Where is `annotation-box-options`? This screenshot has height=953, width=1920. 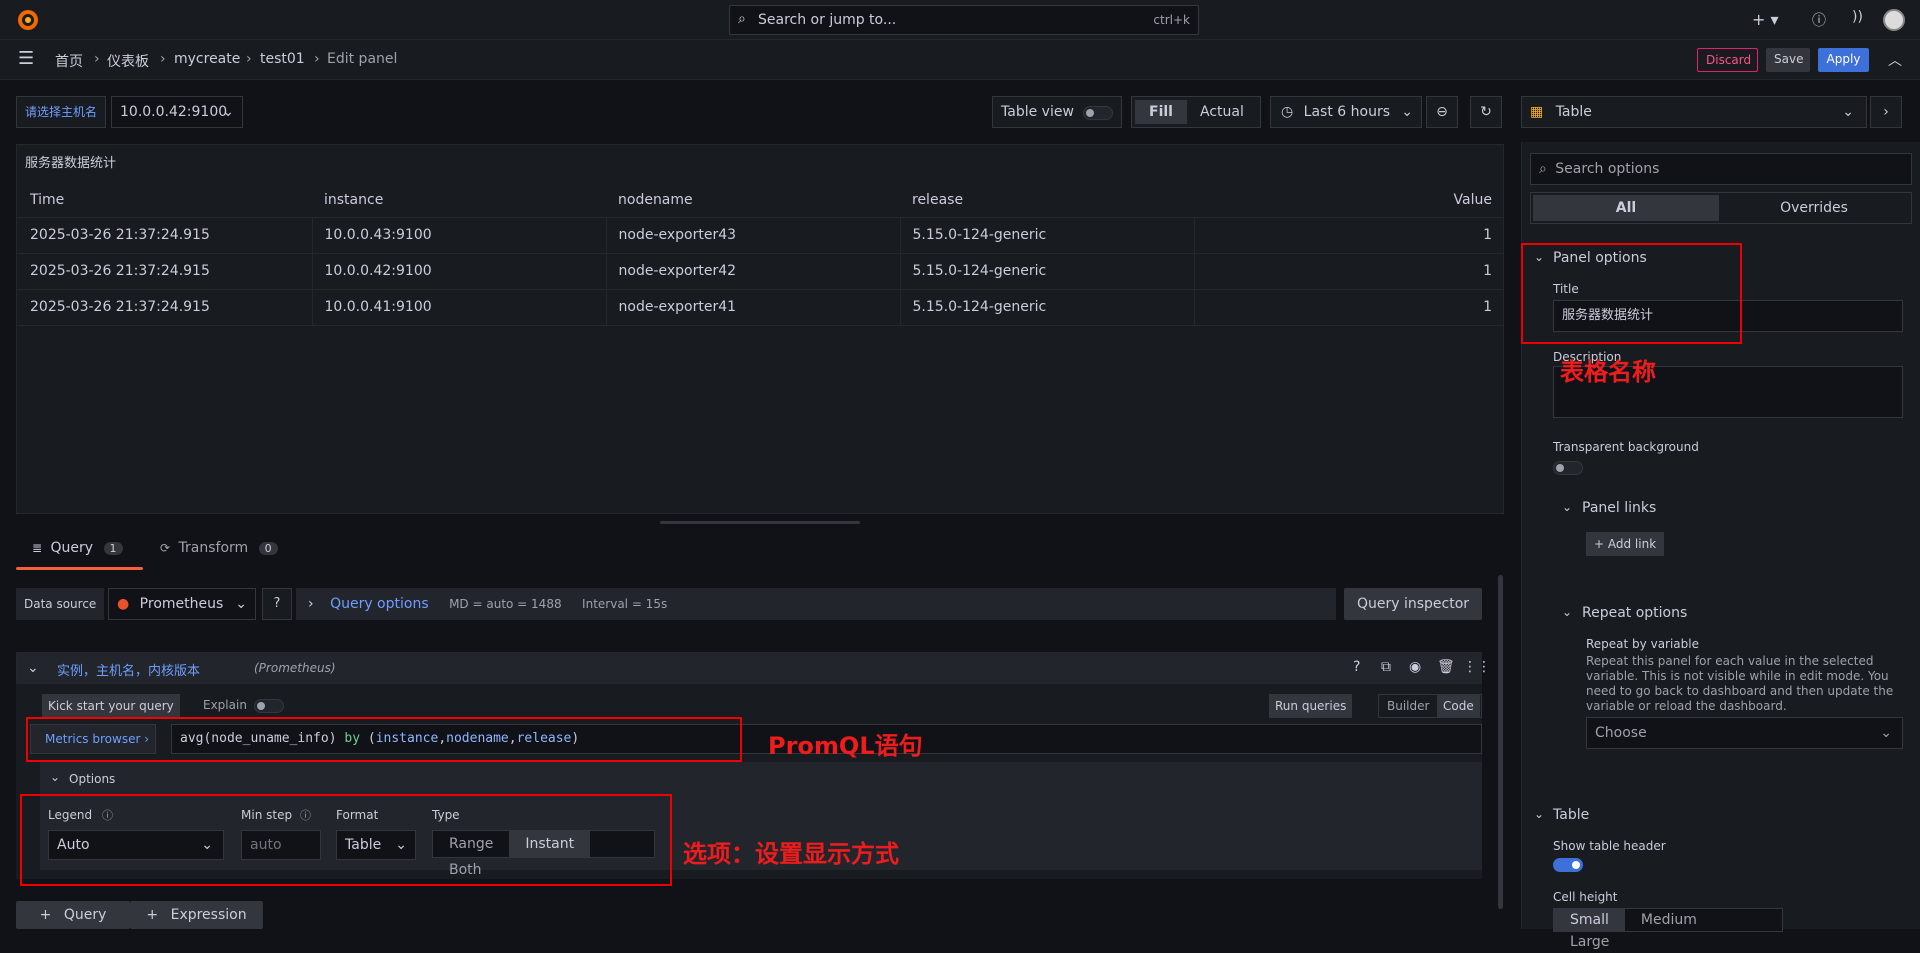
annotation-box-options is located at coordinates (346, 840).